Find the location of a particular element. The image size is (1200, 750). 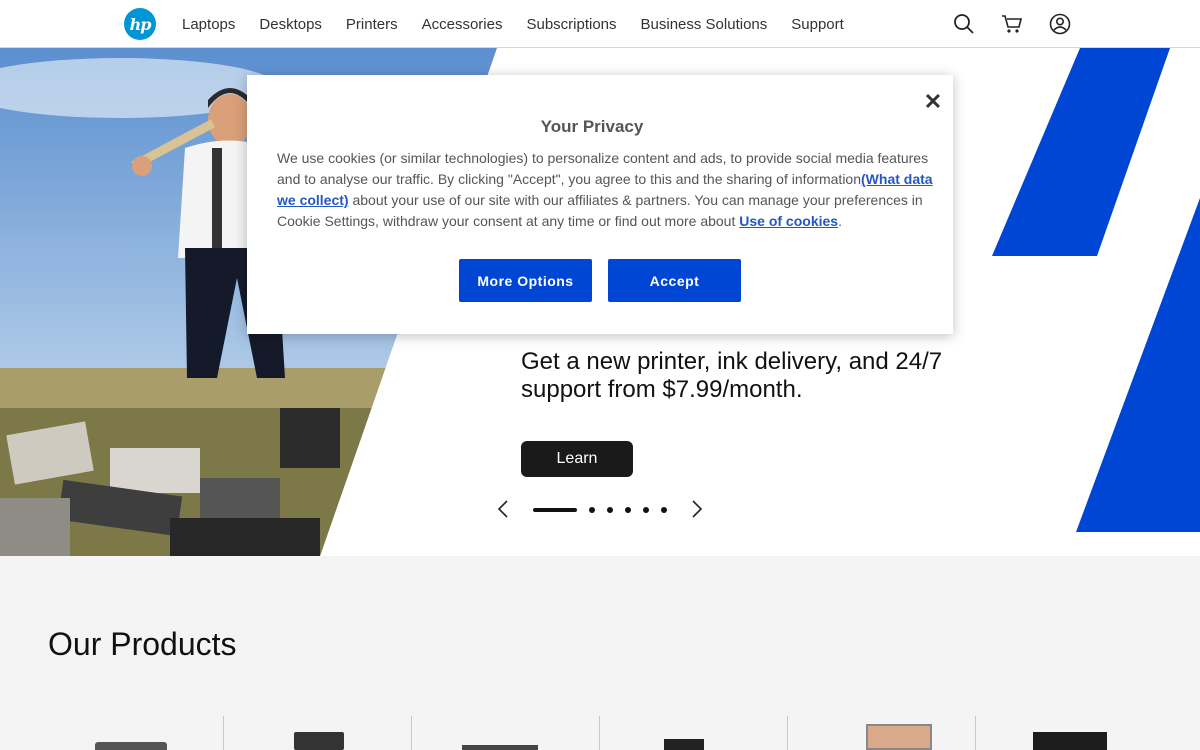

account-icon is located at coordinates (1060, 24).